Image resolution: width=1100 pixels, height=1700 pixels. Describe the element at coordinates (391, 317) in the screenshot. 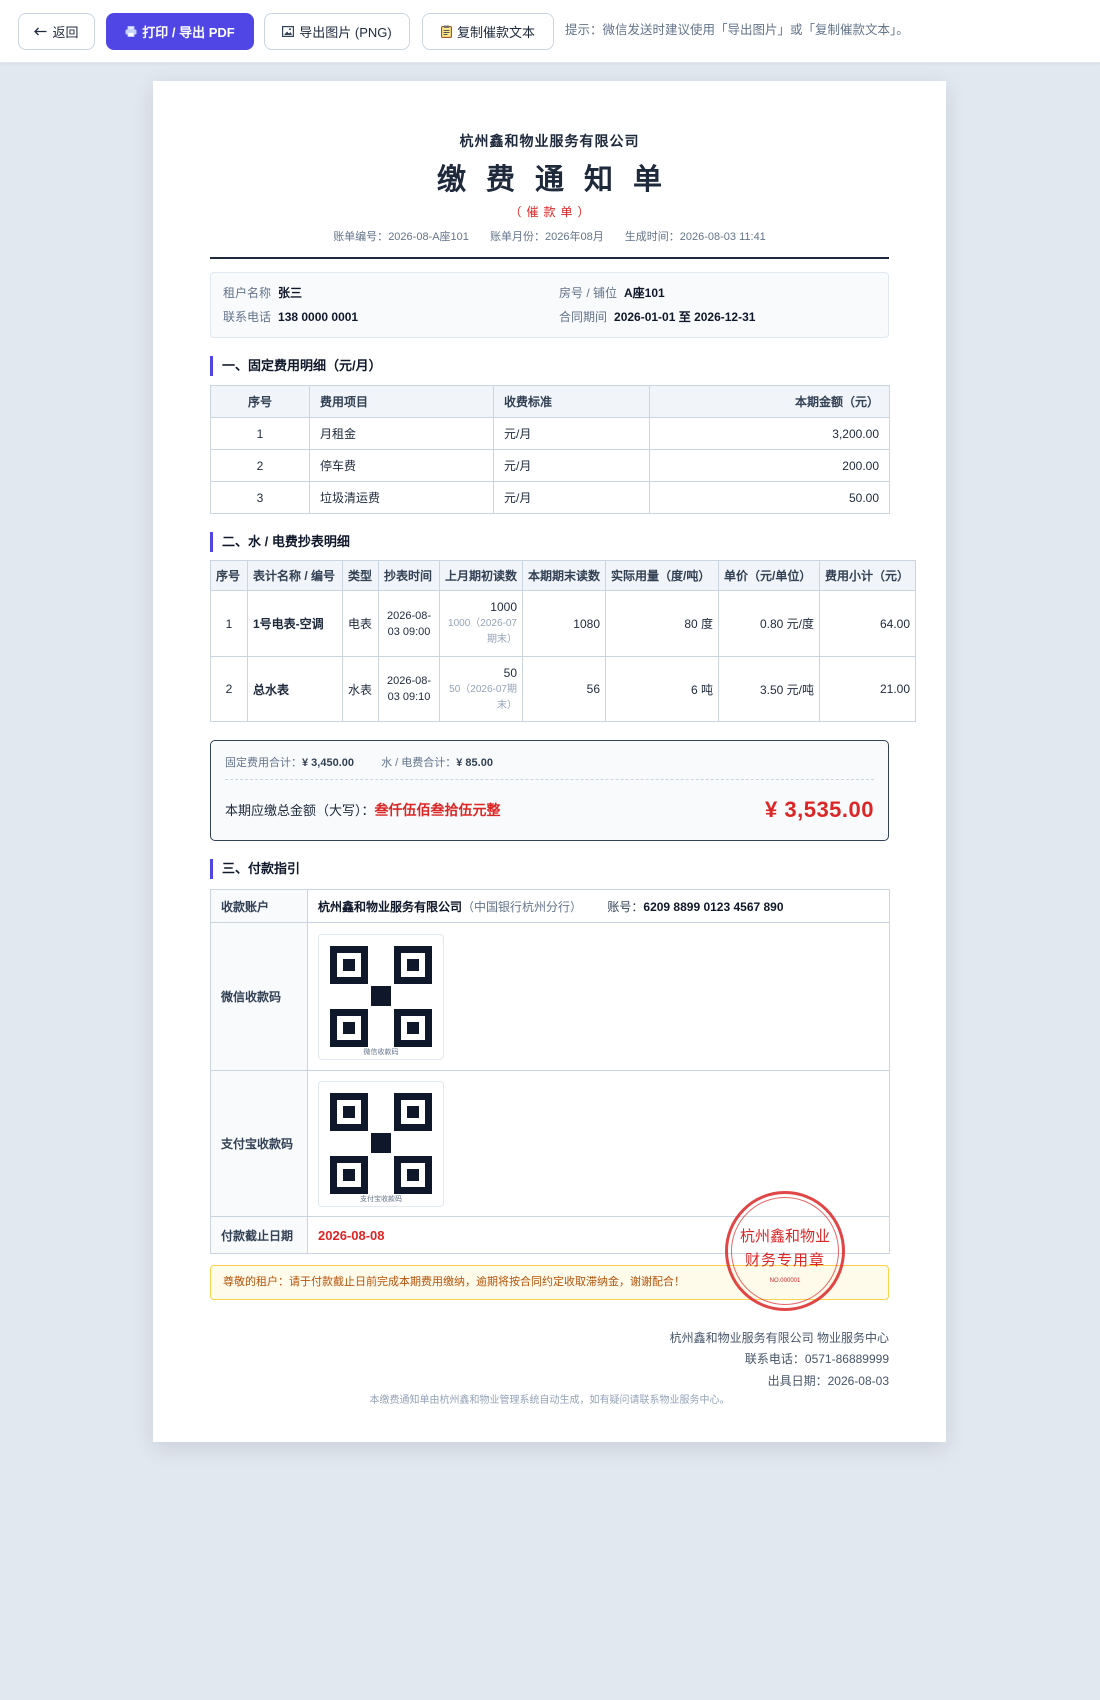

I see `contact-phone: 联系电话 138 0000 0001` at that location.